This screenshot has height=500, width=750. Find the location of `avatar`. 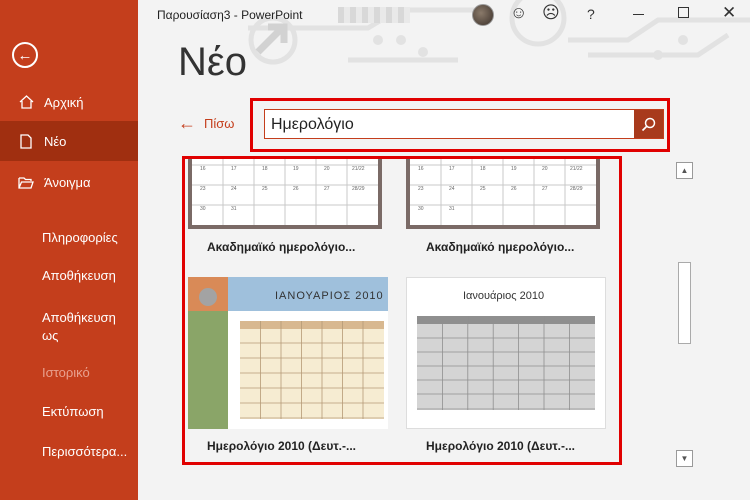

avatar is located at coordinates (483, 15).